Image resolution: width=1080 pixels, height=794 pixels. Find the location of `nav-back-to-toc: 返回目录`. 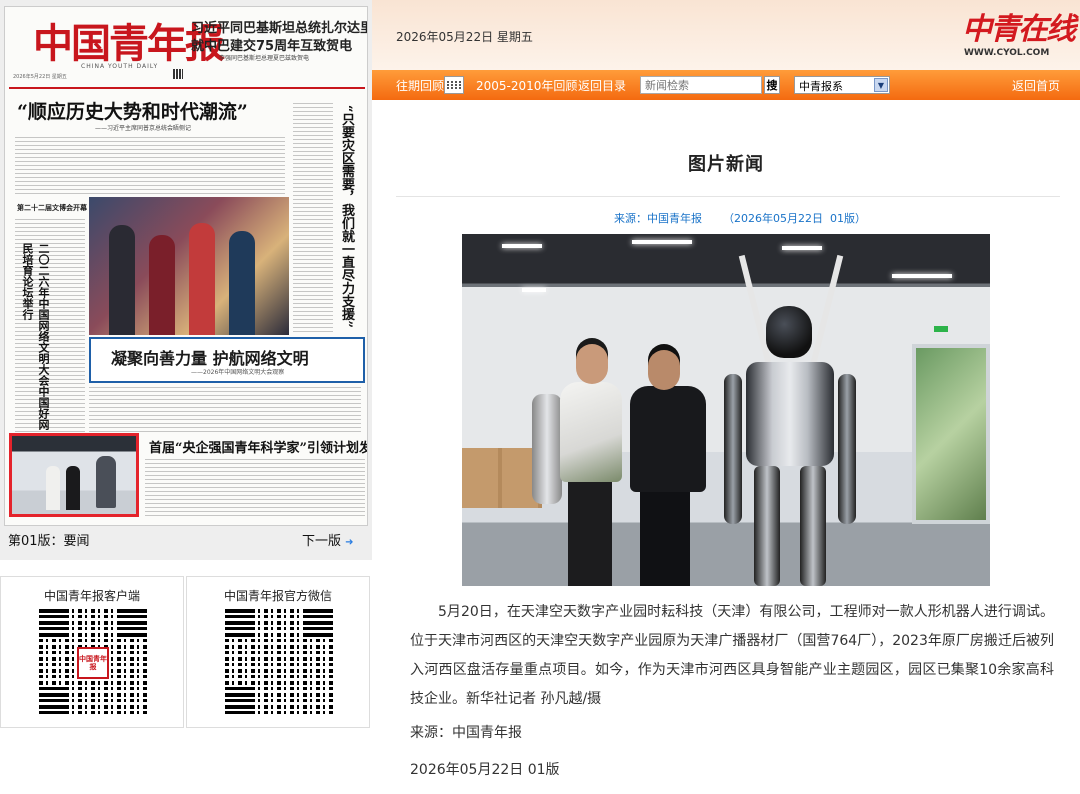

nav-back-to-toc: 返回目录 is located at coordinates (602, 85).